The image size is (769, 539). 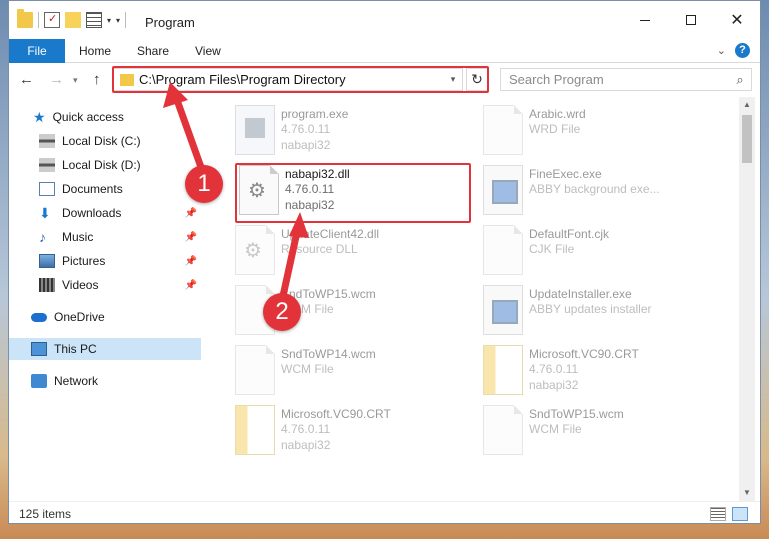 I want to click on folder-icon, so click(x=25, y=18).